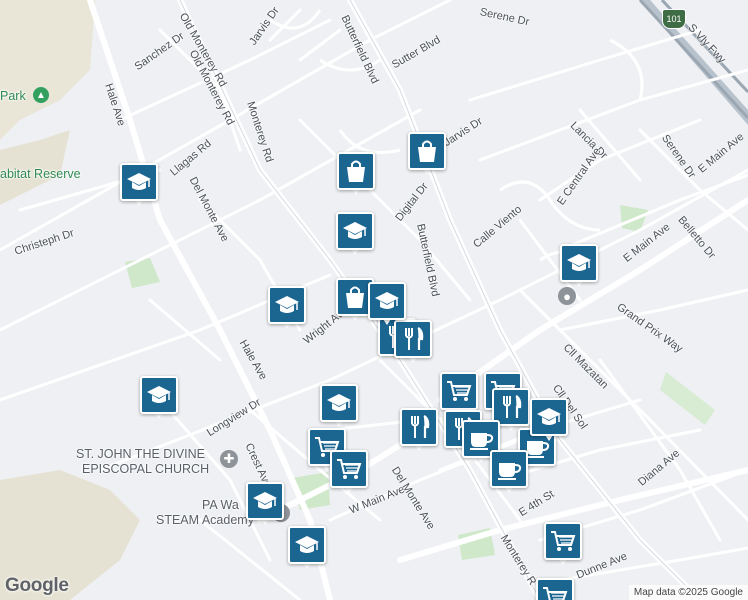  Describe the element at coordinates (674, 19) in the screenshot. I see `highway-101-shield: 101` at that location.